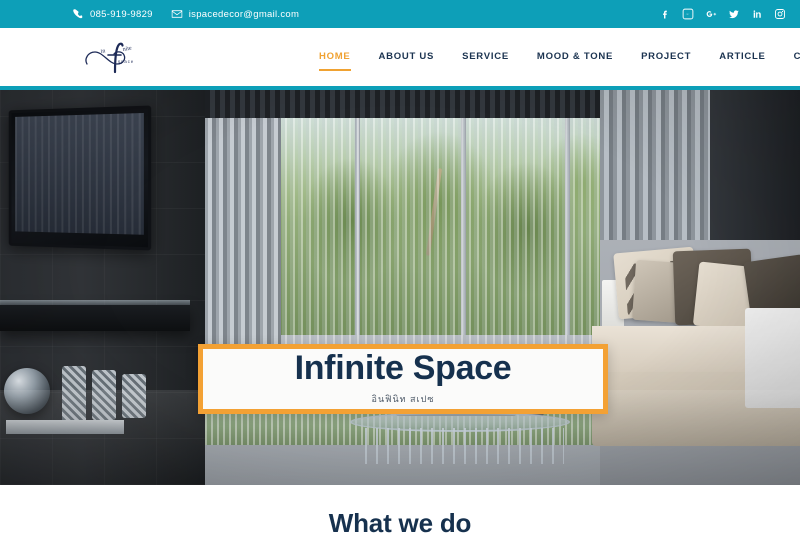  I want to click on glass-coffee-table, so click(460, 424).